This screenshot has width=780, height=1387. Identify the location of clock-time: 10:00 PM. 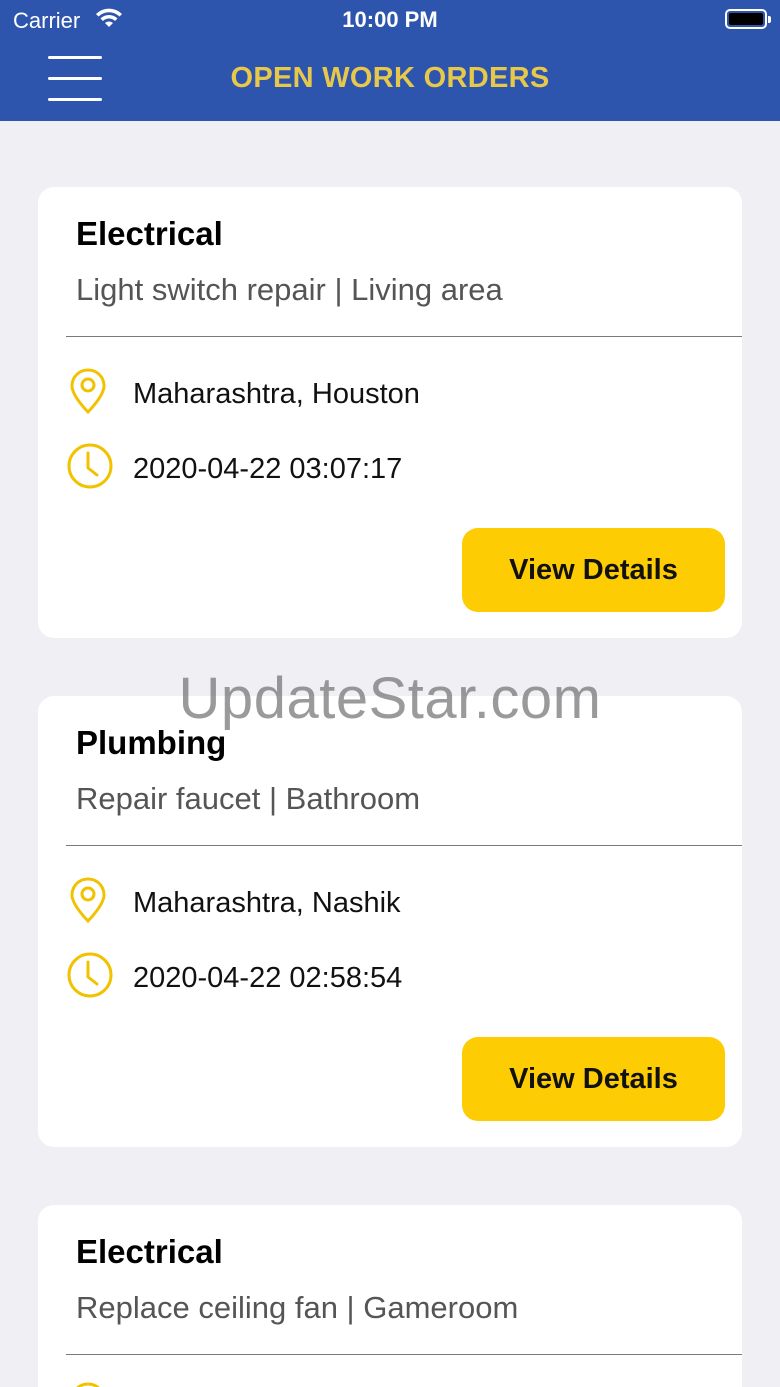
(390, 19).